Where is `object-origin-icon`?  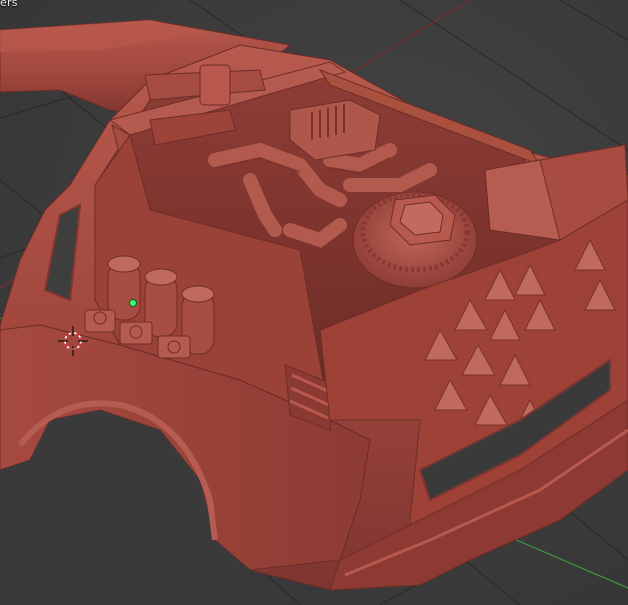 object-origin-icon is located at coordinates (133, 303).